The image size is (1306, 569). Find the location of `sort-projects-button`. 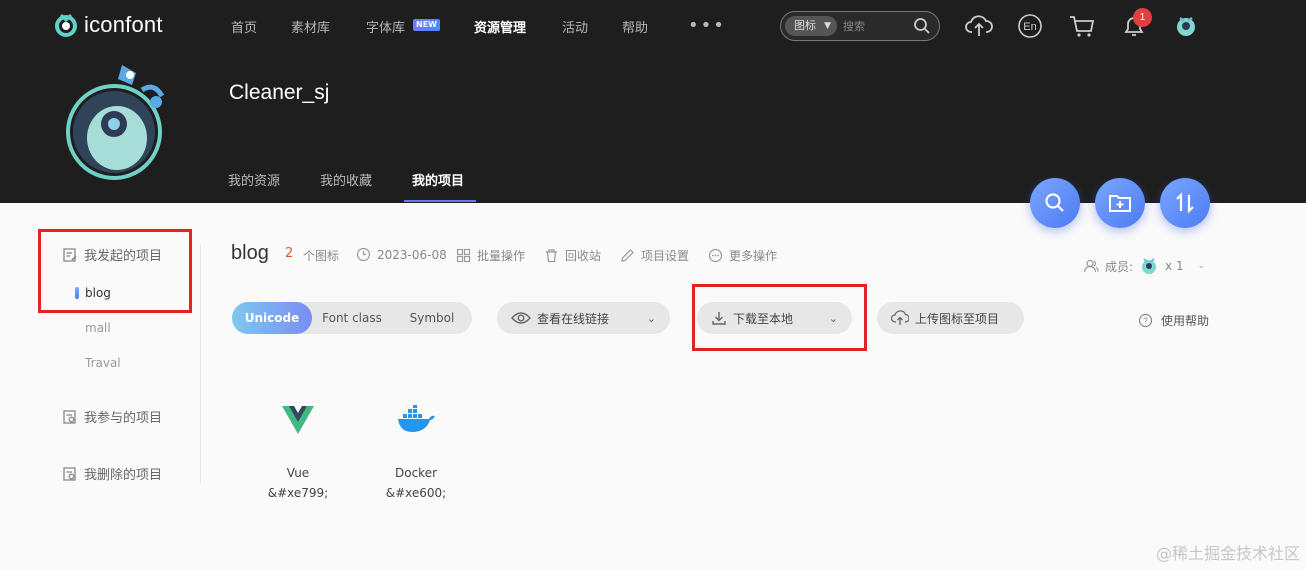

sort-projects-button is located at coordinates (1185, 203).